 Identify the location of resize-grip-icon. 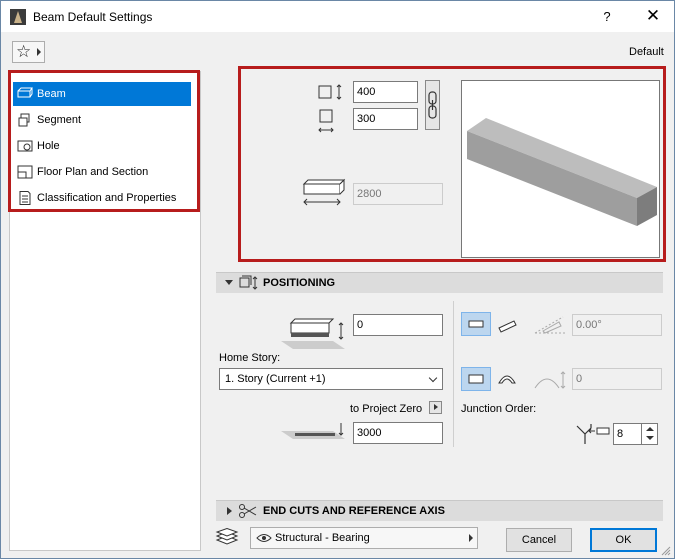
(666, 551).